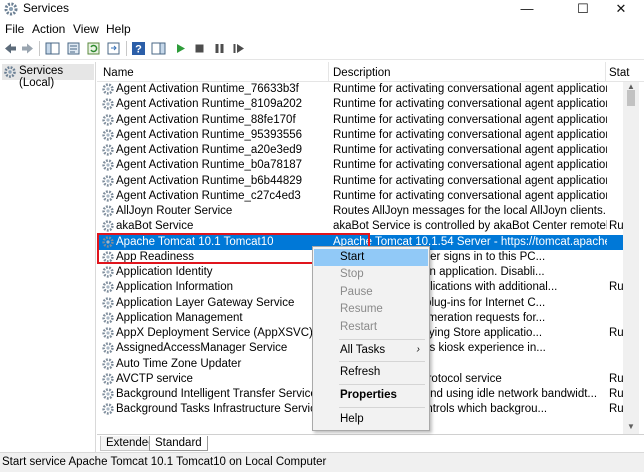  What do you see at coordinates (371, 274) in the screenshot?
I see `context-menu-stop: Stop` at bounding box center [371, 274].